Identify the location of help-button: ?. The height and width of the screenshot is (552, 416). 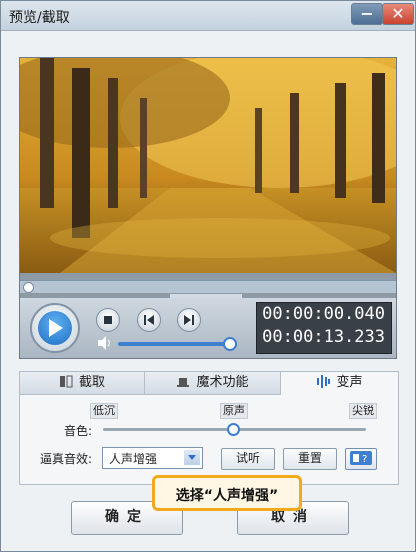
(361, 459).